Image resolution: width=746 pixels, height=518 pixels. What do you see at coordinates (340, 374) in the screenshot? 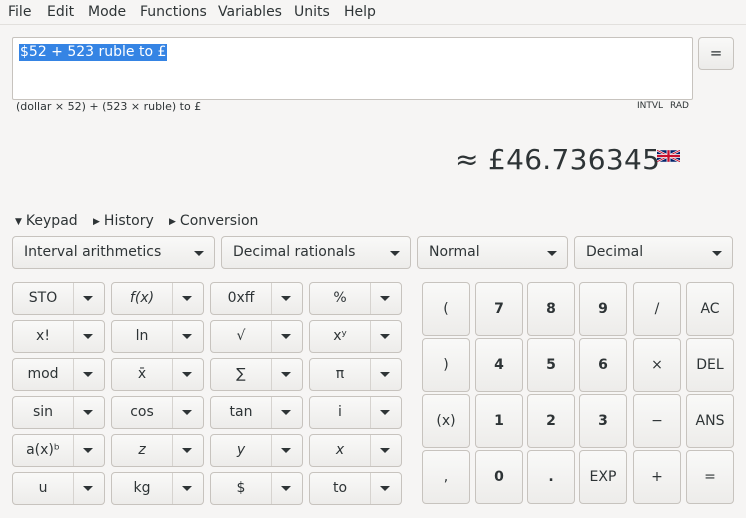
I see `function-button-main: π` at bounding box center [340, 374].